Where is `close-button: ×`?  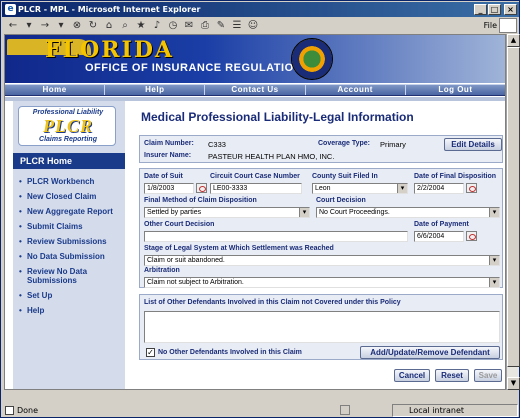
close-button: × is located at coordinates (510, 9).